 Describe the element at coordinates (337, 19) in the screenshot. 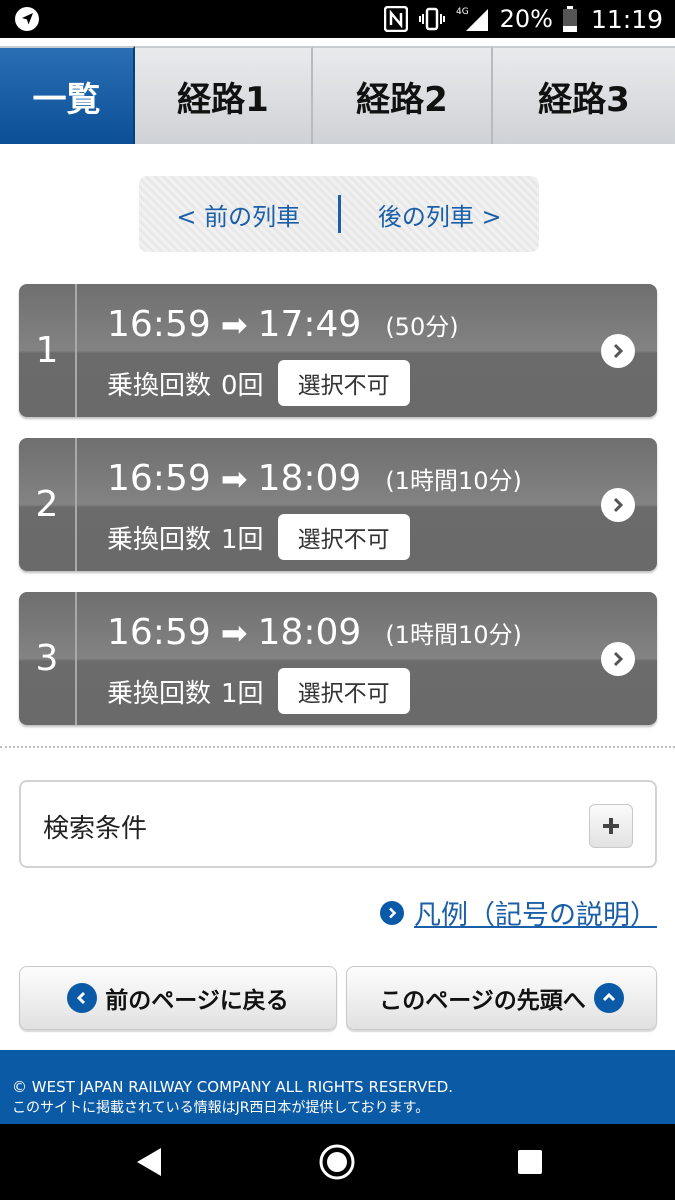

I see `status-bar: 4G 20% 11:19` at that location.